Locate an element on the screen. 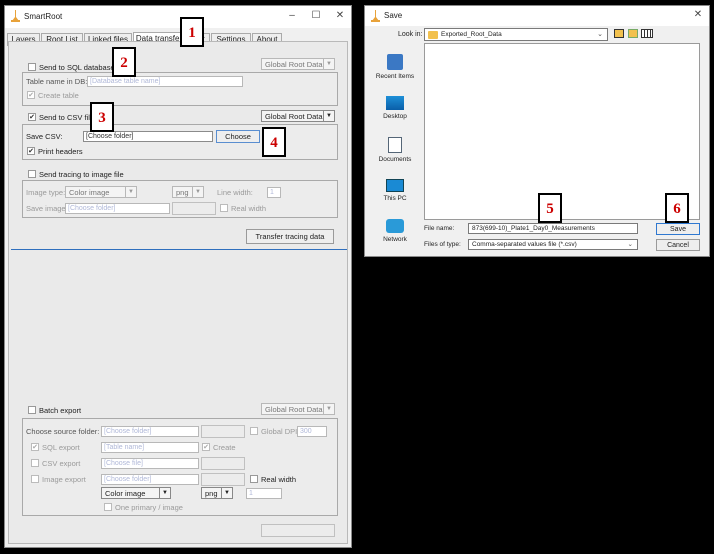 This screenshot has height=554, width=714. source-folder-label: Choose source folder: is located at coordinates (63, 431).